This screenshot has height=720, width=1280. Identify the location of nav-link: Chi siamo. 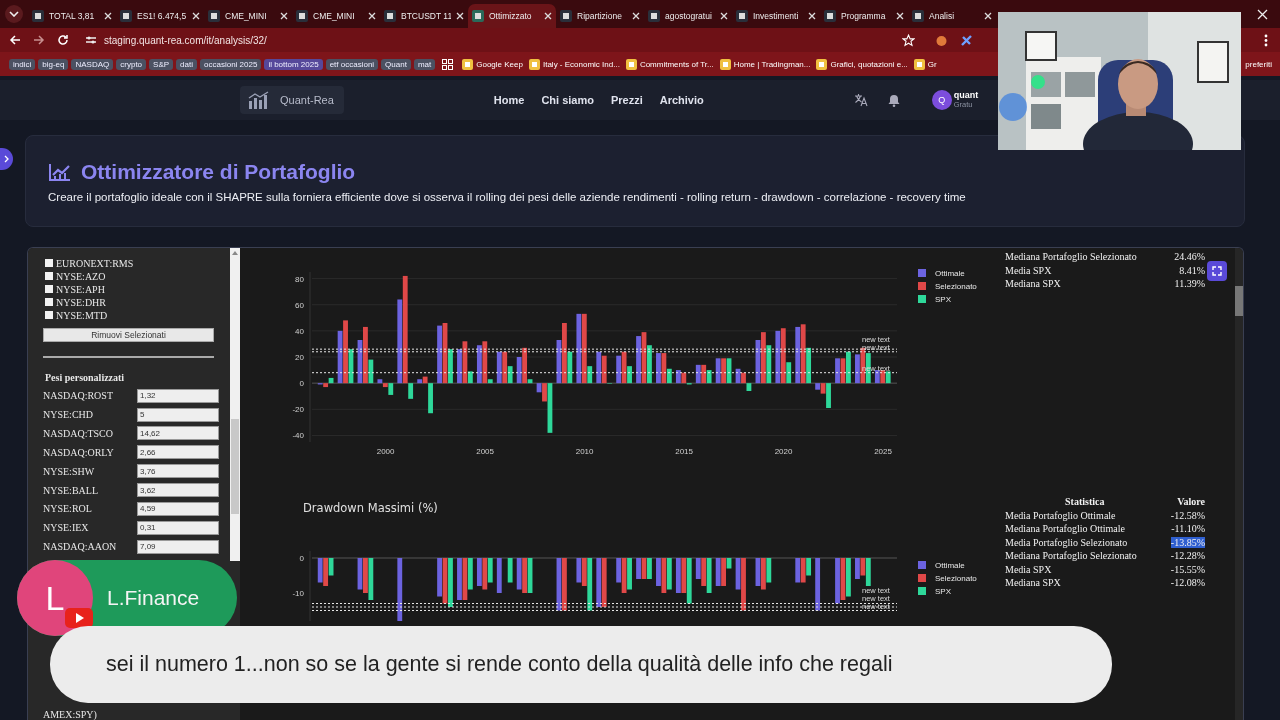
(567, 100).